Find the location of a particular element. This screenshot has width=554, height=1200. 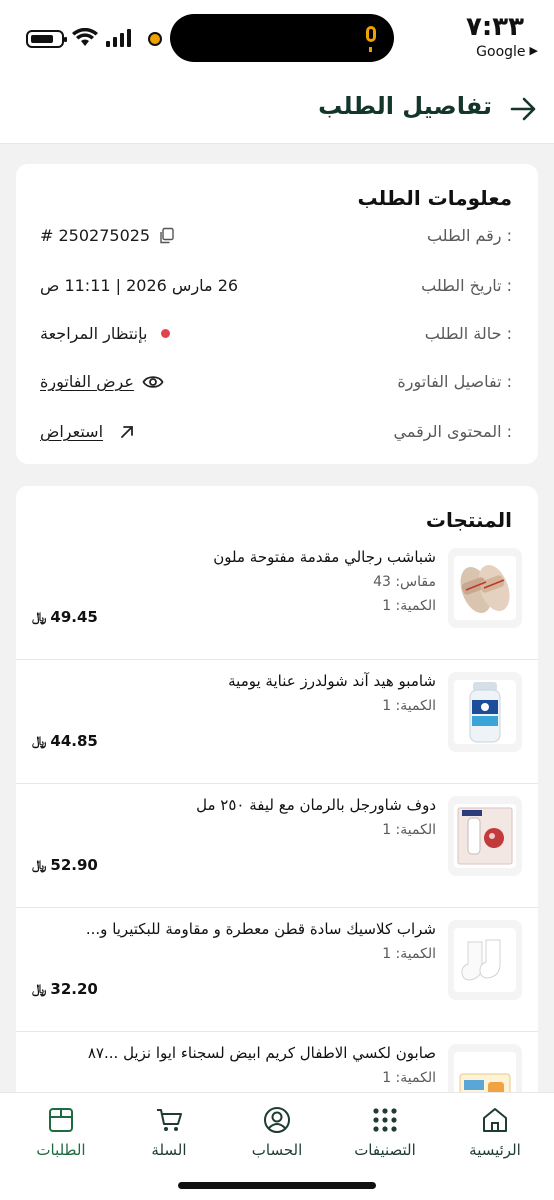

order-number-value: # 250275025 is located at coordinates (95, 235).